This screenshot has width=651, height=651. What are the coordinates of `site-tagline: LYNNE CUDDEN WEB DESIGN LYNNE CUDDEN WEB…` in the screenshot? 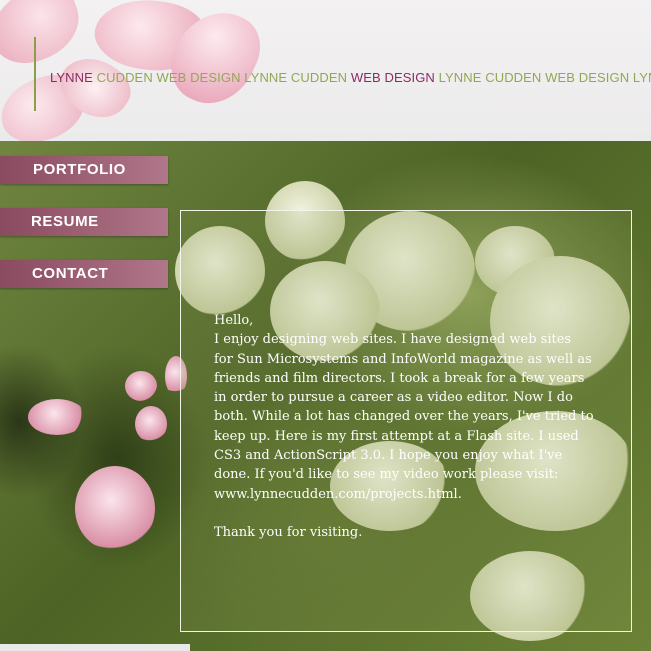 It's located at (350, 77).